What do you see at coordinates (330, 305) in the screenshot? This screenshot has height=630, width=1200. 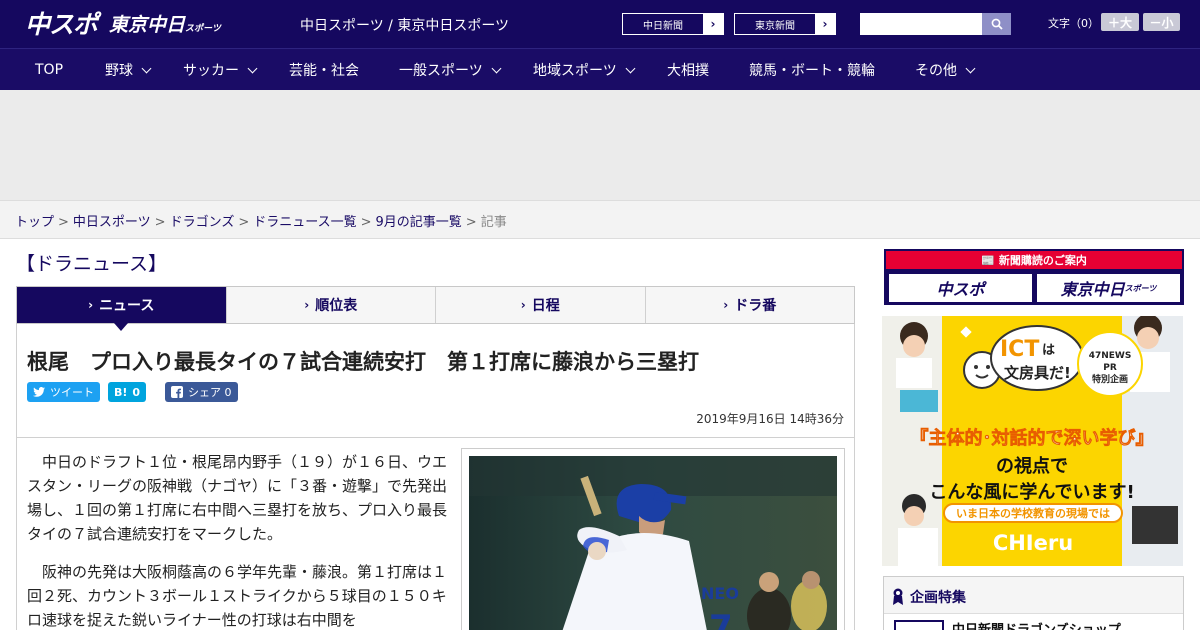 I see `tab-standings: › 順位表` at bounding box center [330, 305].